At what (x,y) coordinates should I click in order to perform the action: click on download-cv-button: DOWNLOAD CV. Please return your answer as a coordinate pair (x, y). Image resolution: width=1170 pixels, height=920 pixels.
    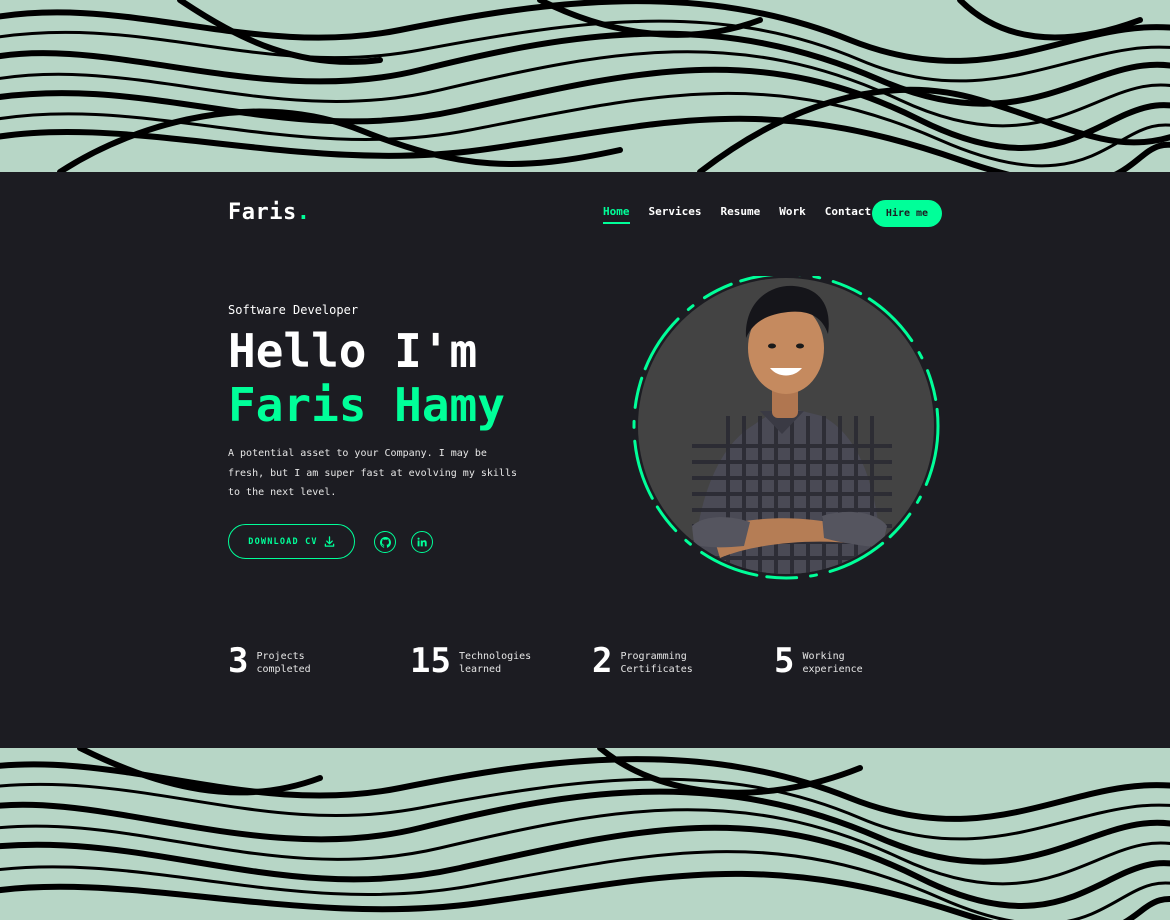
    Looking at the image, I should click on (291, 541).